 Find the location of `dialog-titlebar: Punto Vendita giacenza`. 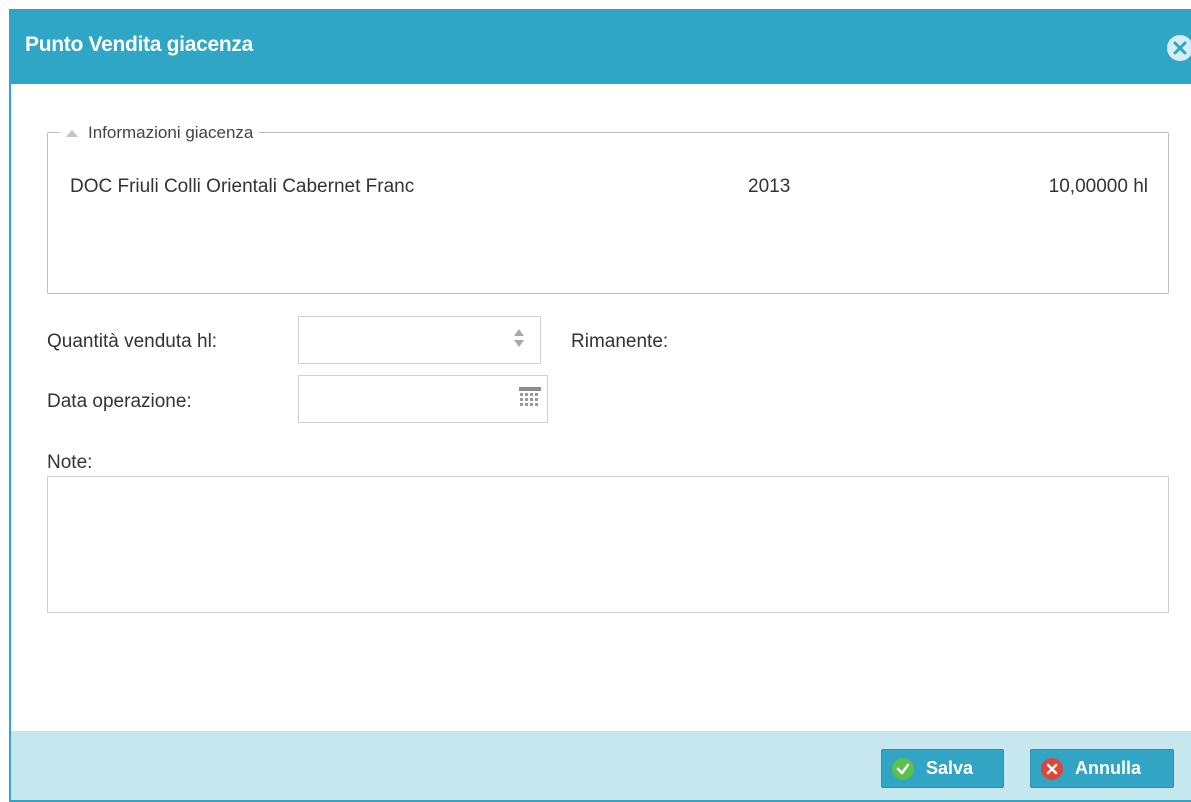

dialog-titlebar: Punto Vendita giacenza is located at coordinates (601, 46).